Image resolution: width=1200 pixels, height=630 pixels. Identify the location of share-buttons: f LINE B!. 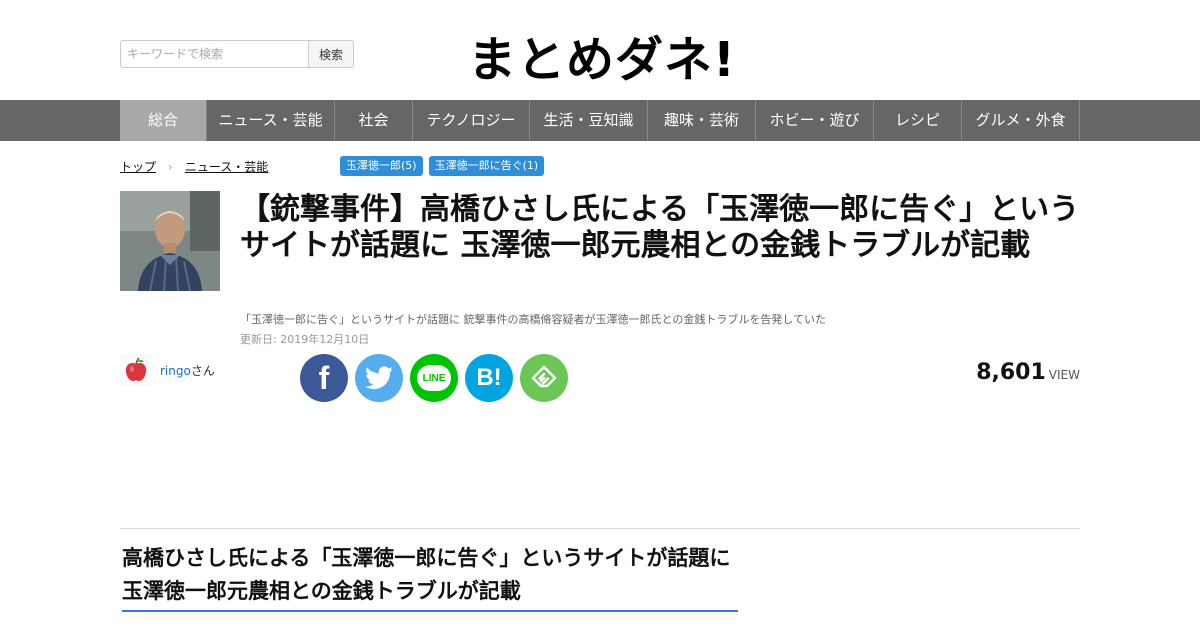
(434, 378).